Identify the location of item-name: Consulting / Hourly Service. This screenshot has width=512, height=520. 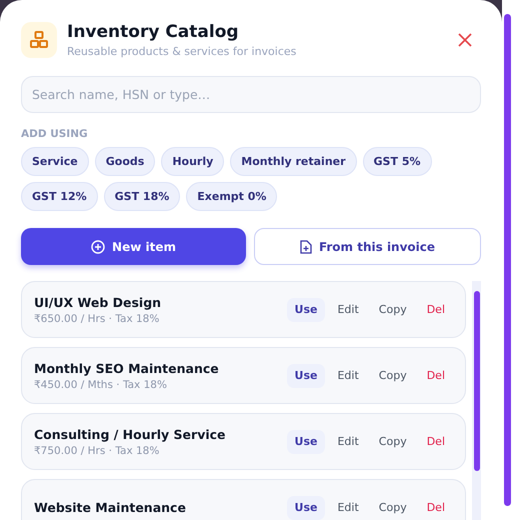
(130, 434).